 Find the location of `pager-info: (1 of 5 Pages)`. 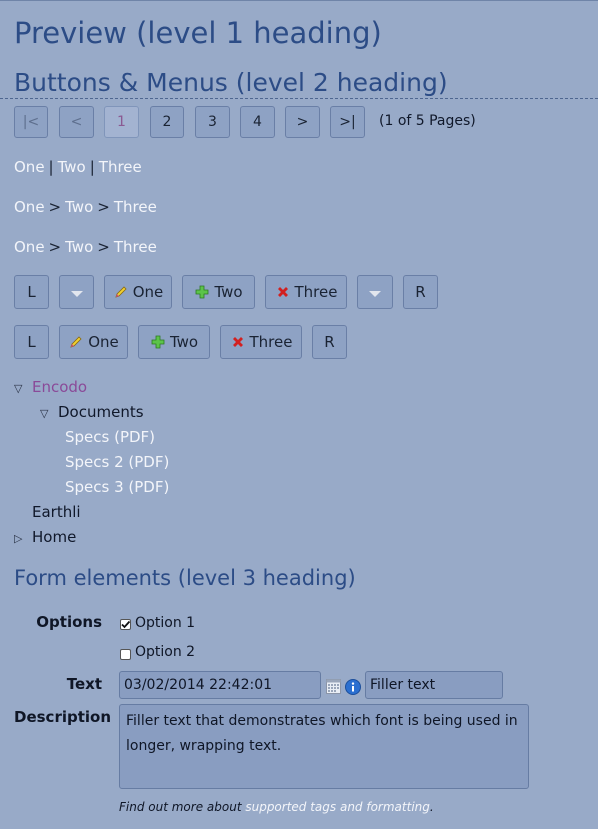

pager-info: (1 of 5 Pages) is located at coordinates (427, 121).